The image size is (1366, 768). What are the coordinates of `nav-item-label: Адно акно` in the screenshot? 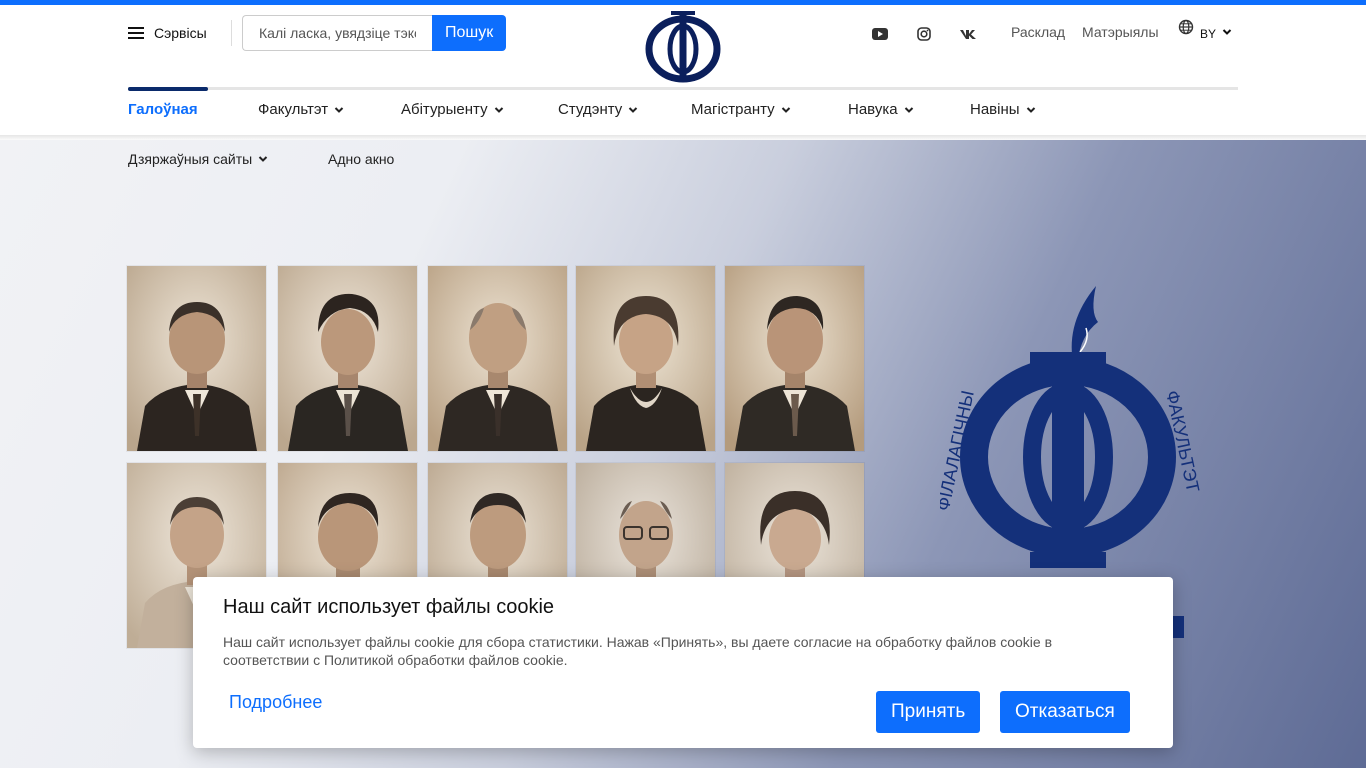 It's located at (361, 159).